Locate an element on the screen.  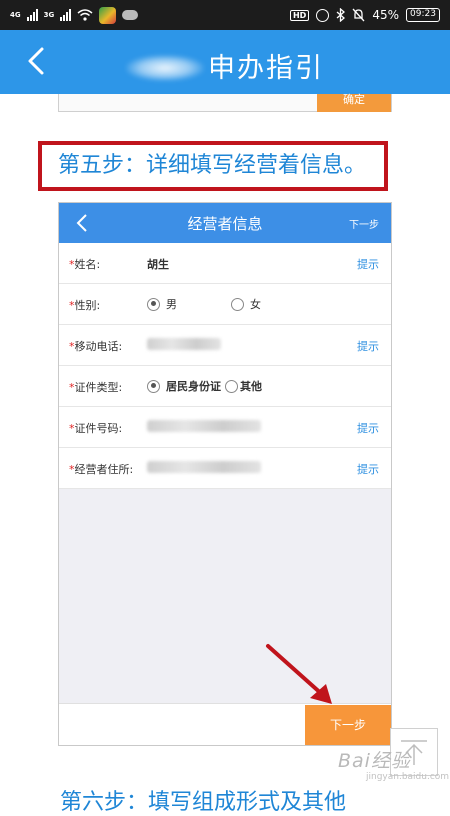
signal-icon is located at coordinates (32, 15).